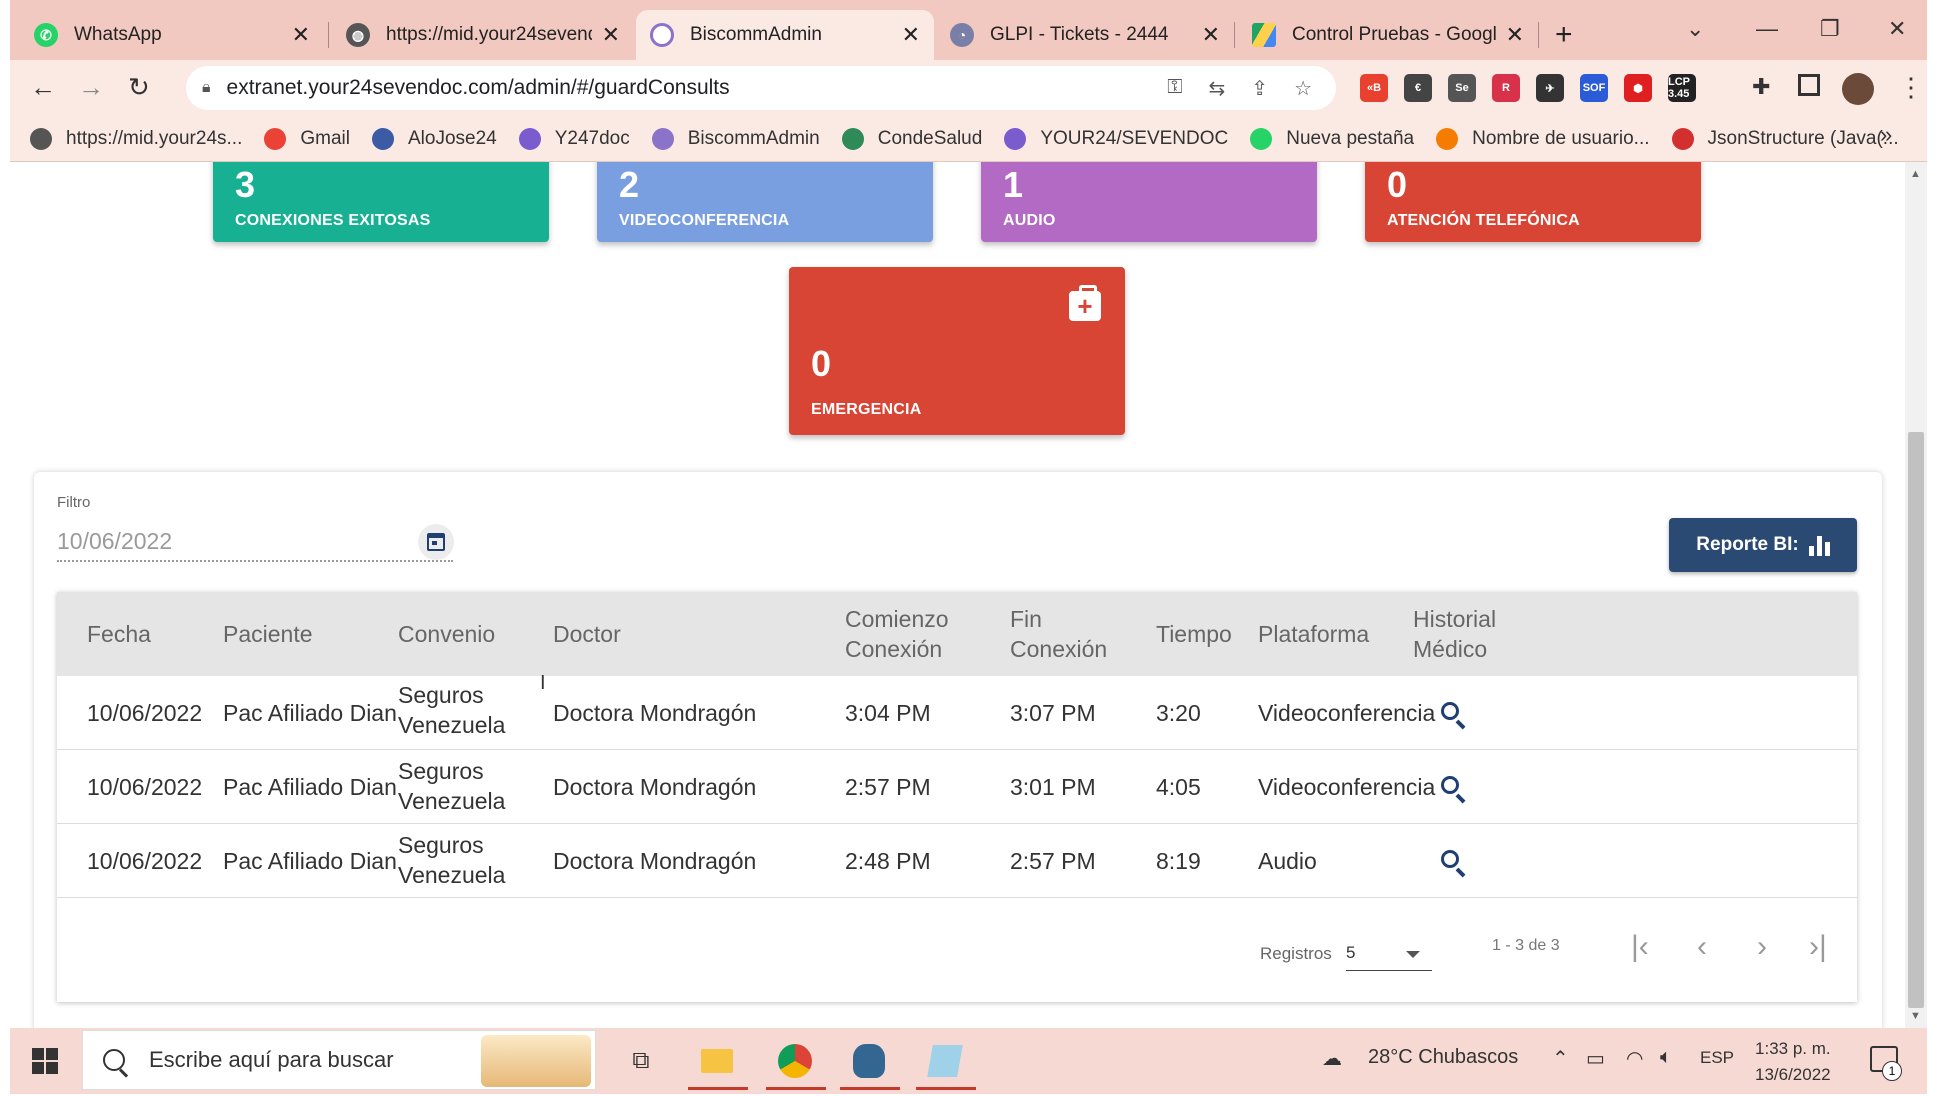 The image size is (1937, 1097). I want to click on bookmarks-more-icon: », so click(1896, 135).